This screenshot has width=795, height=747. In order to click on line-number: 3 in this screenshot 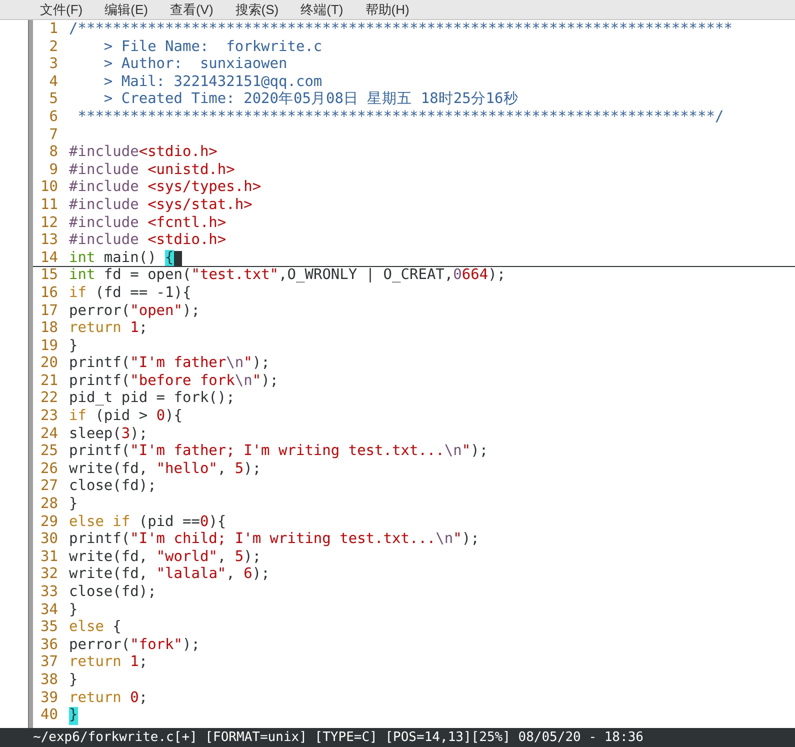, I will do `click(53, 65)`.